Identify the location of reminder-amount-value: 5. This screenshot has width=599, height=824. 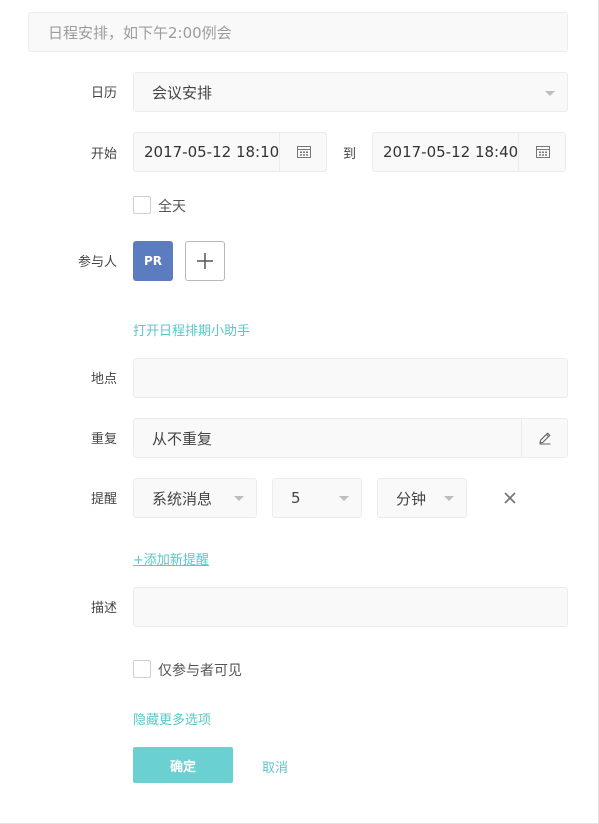
(296, 498).